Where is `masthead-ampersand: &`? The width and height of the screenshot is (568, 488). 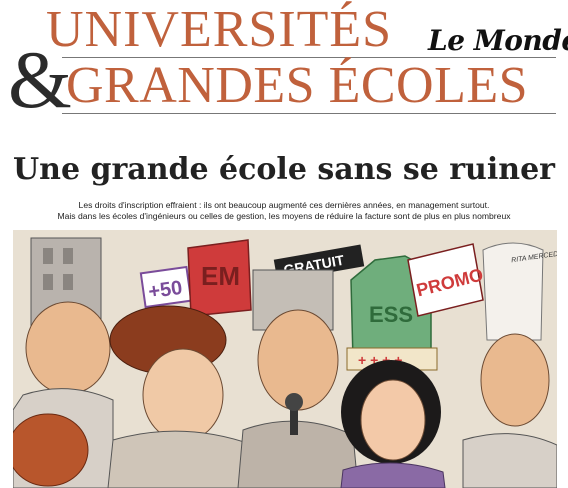 masthead-ampersand: & is located at coordinates (40, 79).